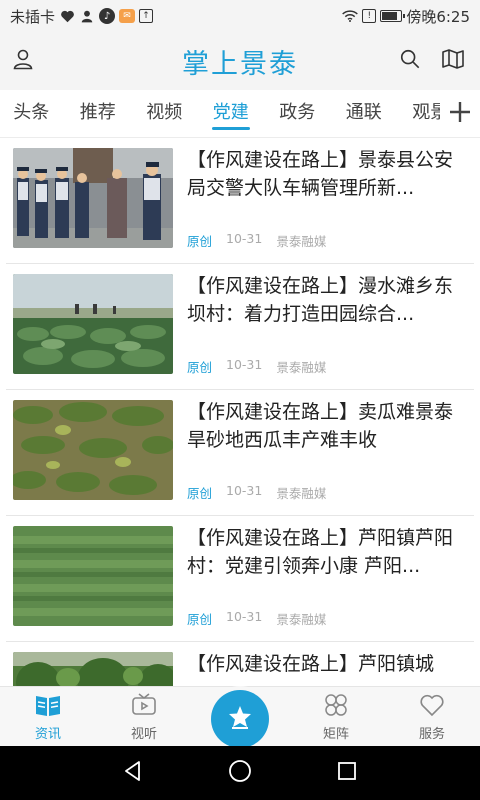  I want to click on carrier-text: 未插卡, so click(33, 16).